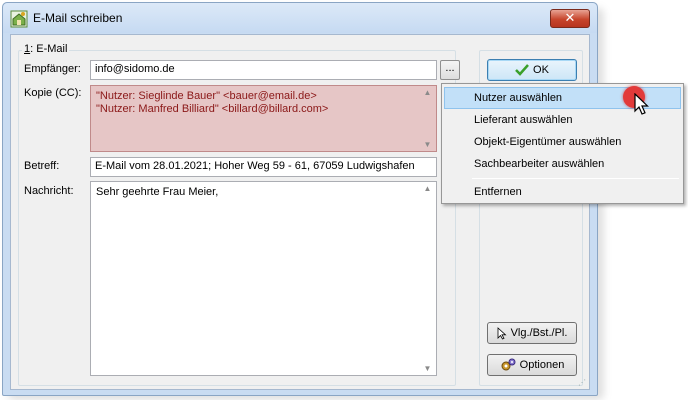 This screenshot has height=400, width=688. What do you see at coordinates (49, 49) in the screenshot?
I see `group-label-text: : E-Mail` at bounding box center [49, 49].